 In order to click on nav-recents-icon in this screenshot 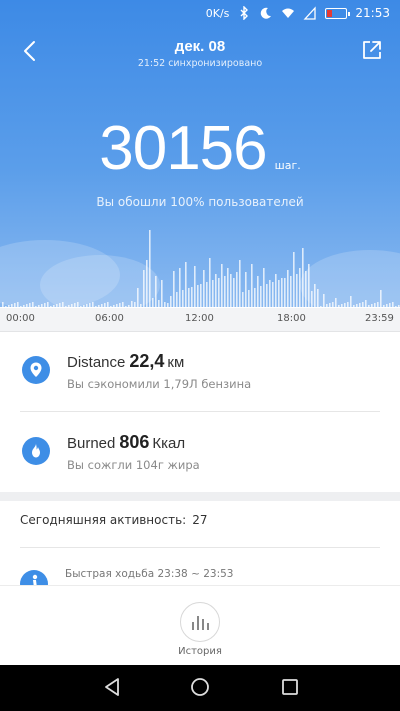, I will do `click(290, 687)`.